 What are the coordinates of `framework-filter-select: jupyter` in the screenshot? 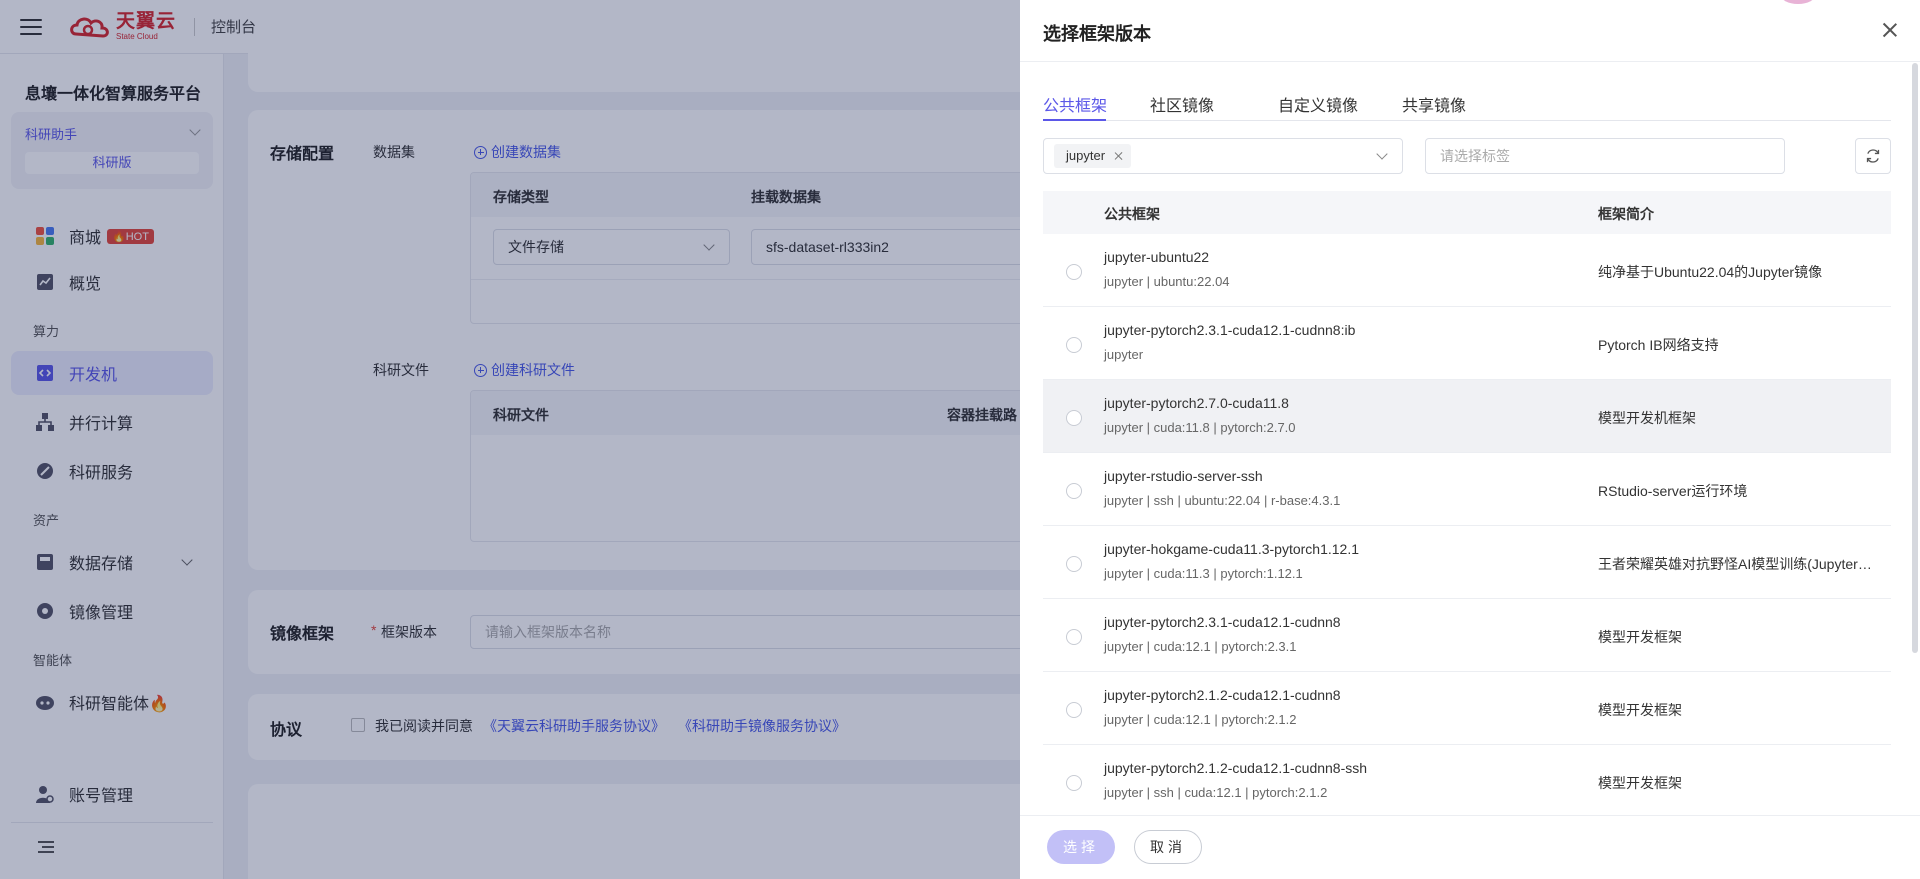 It's located at (1223, 156).